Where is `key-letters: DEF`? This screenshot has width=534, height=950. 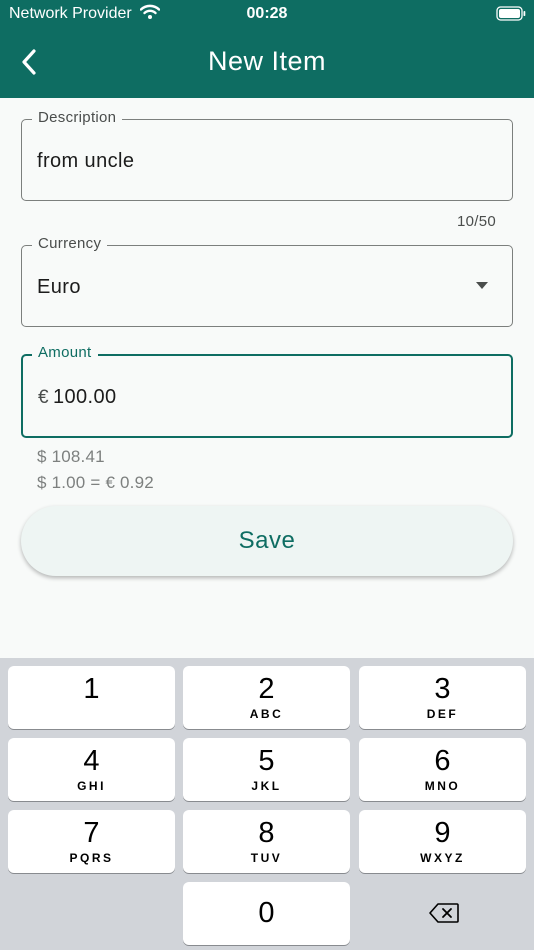 key-letters: DEF is located at coordinates (442, 714).